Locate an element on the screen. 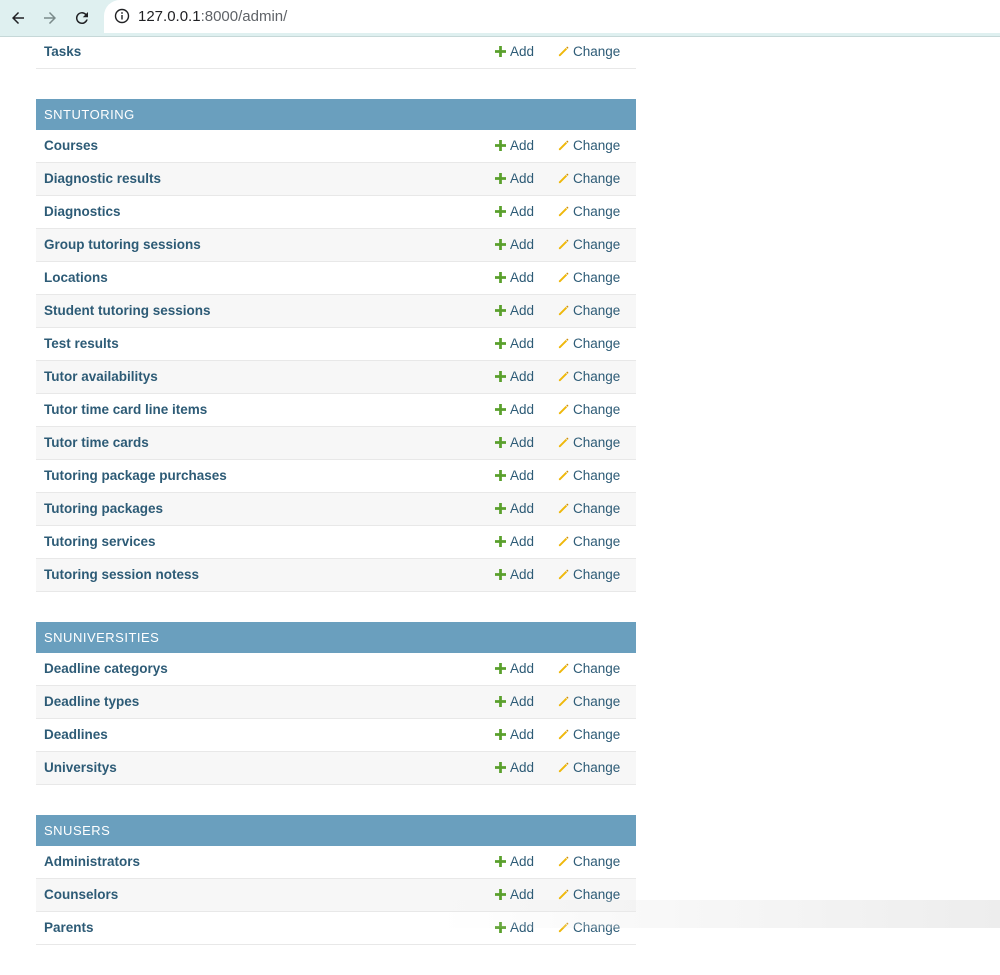 This screenshot has height=975, width=1000. model-link: Tutoring services is located at coordinates (100, 541).